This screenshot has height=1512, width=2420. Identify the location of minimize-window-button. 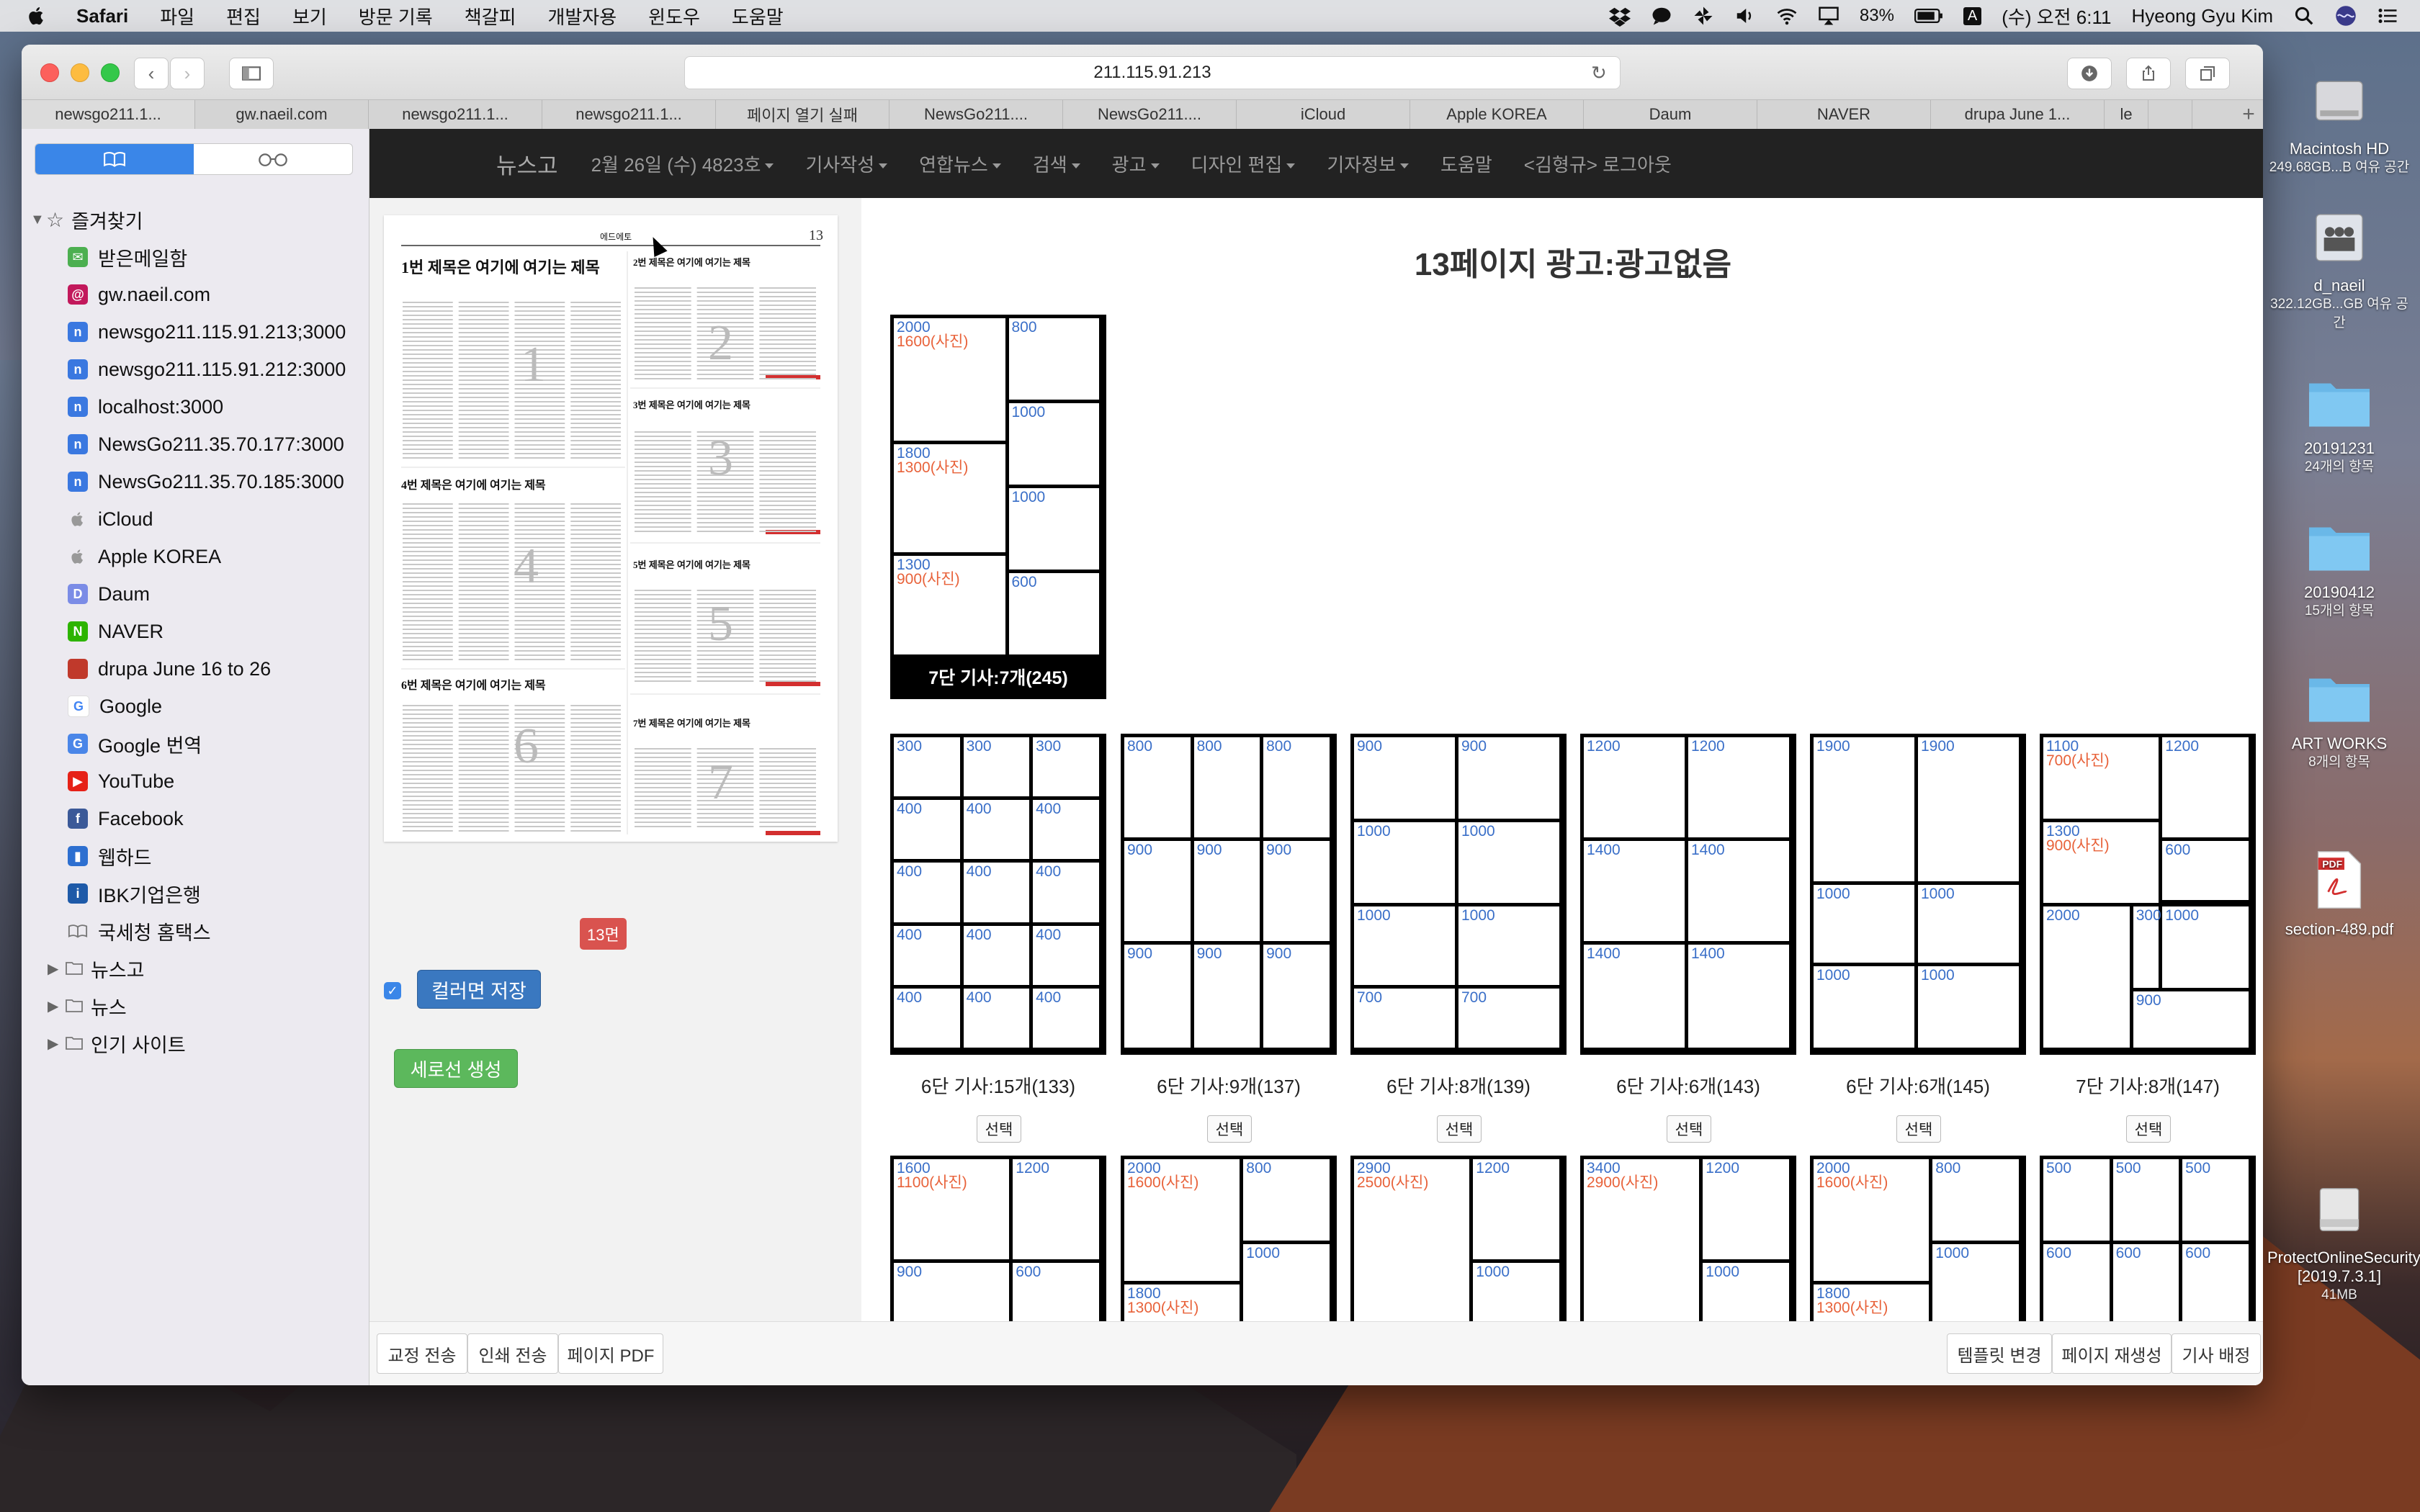
(80, 72).